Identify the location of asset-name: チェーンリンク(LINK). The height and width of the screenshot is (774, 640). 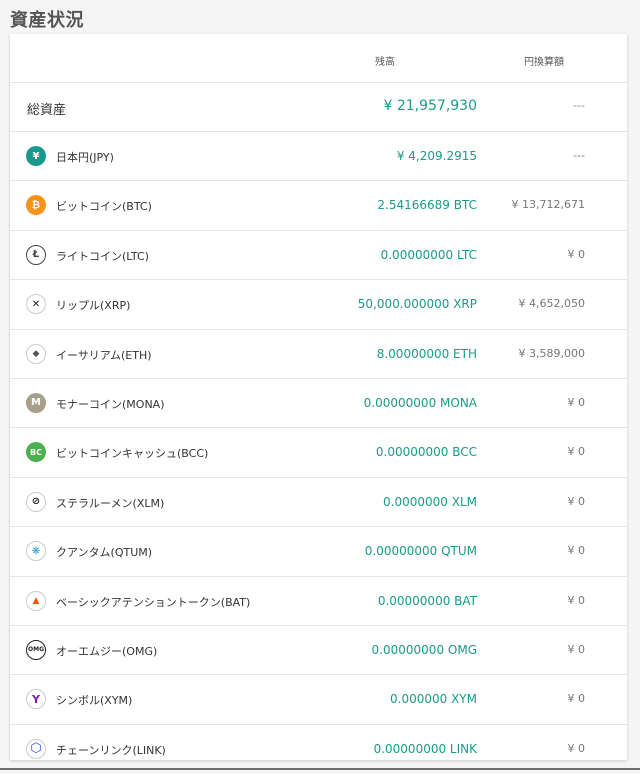
(111, 750).